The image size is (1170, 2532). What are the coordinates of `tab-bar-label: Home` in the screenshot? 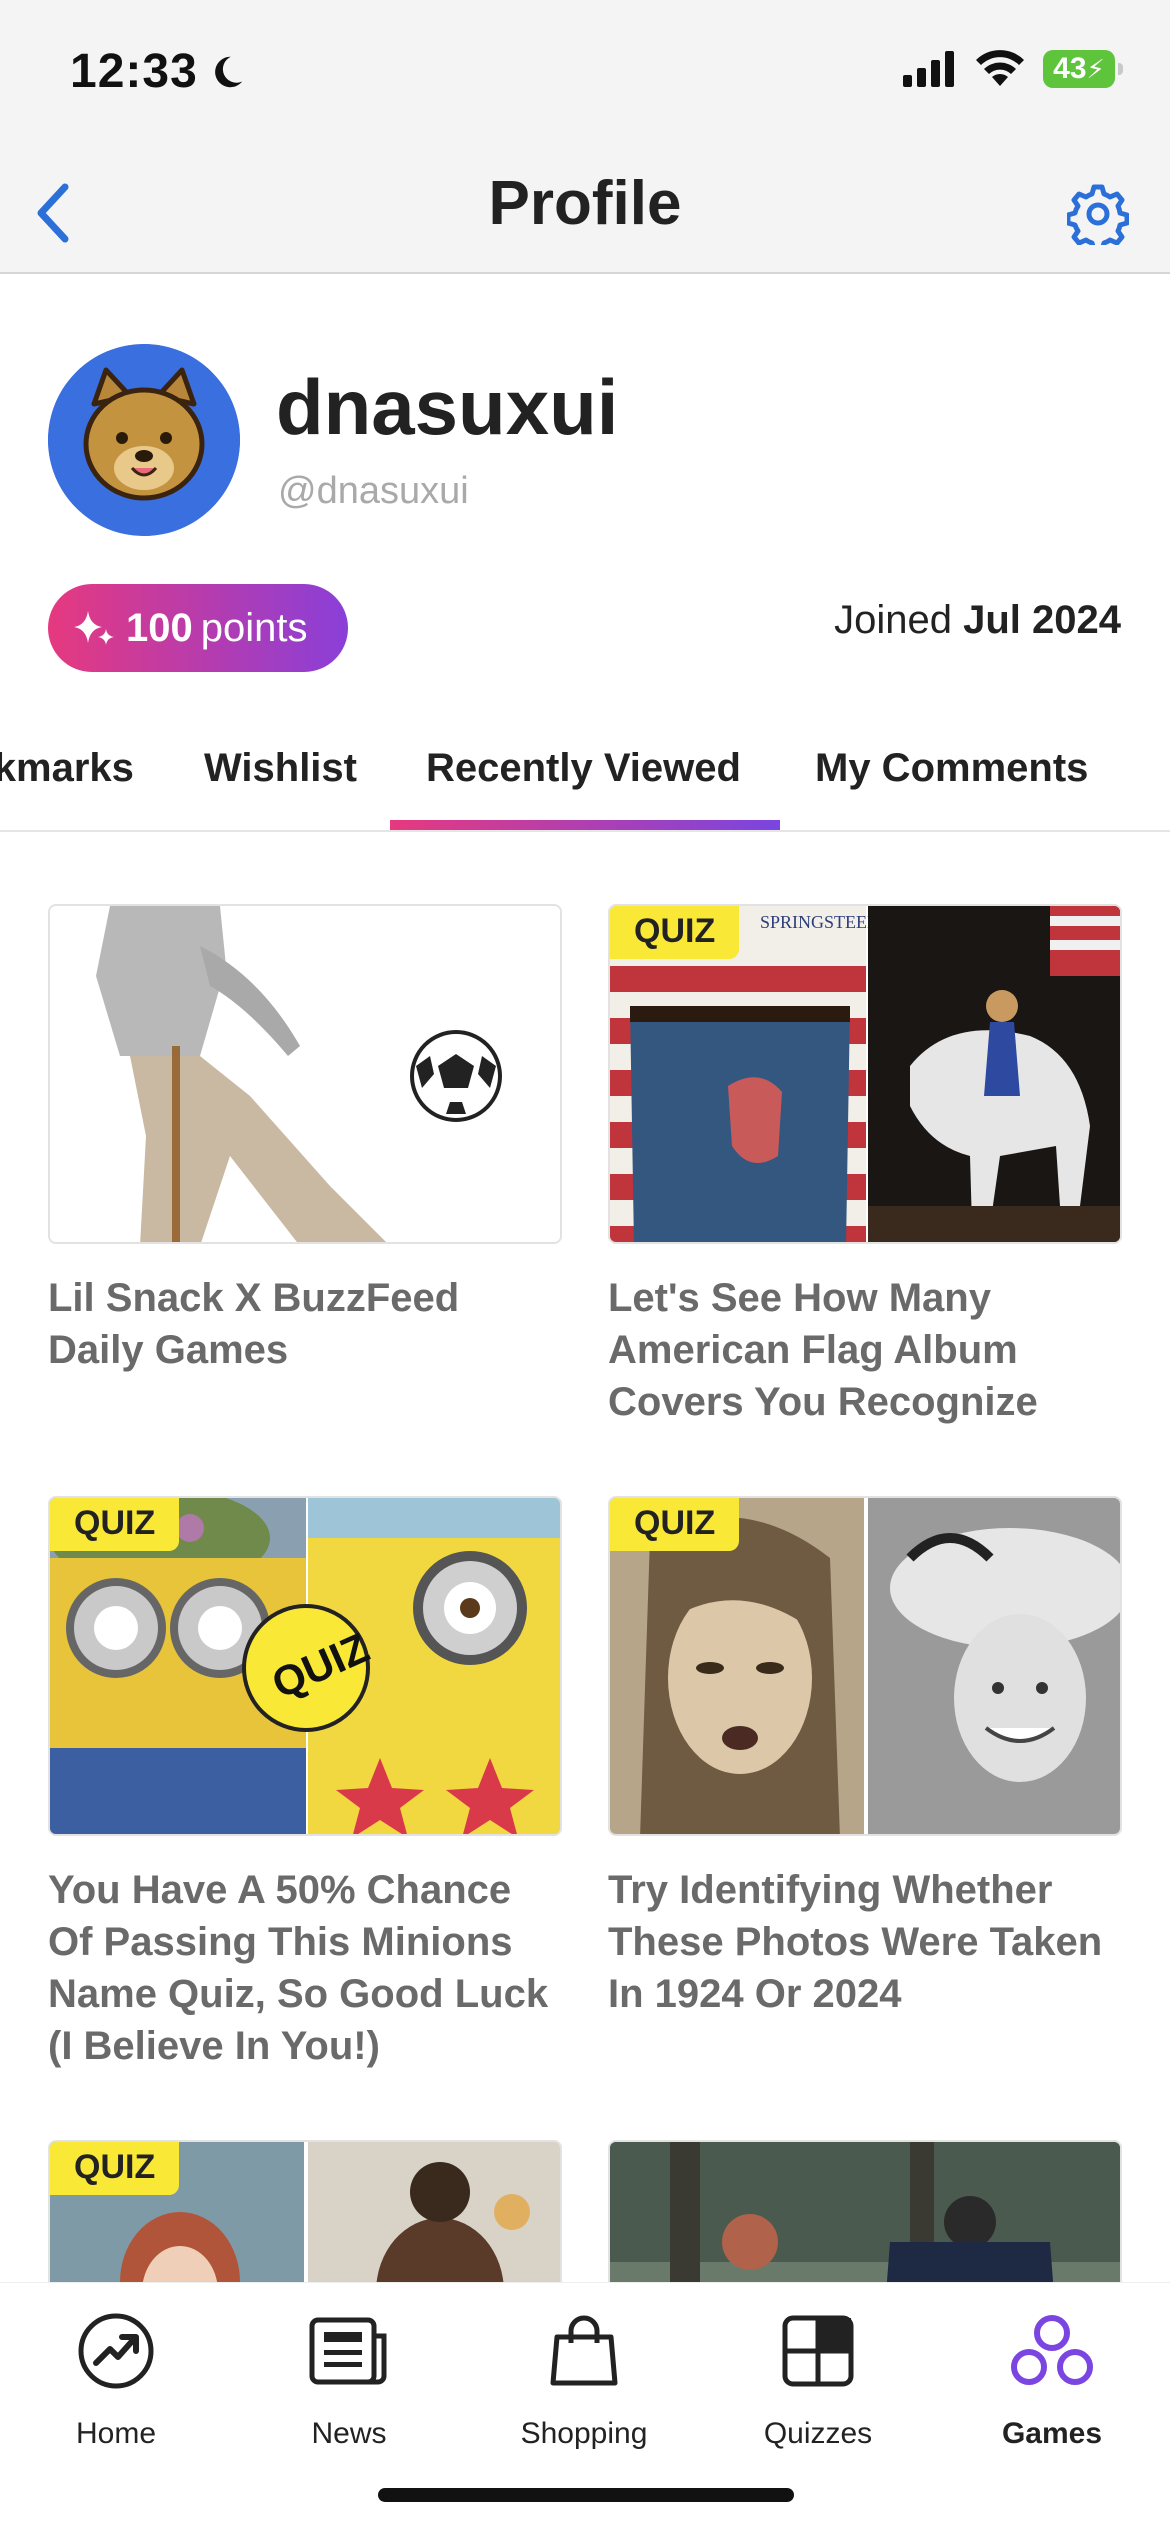 It's located at (116, 2433).